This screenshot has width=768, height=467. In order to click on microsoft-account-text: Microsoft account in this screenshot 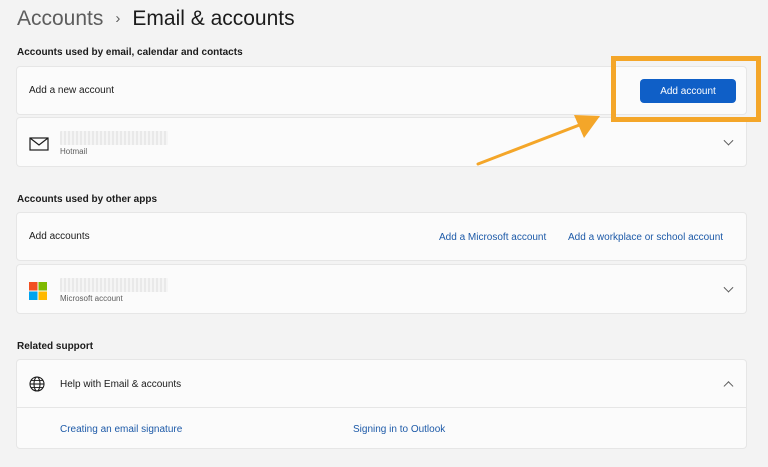, I will do `click(114, 290)`.